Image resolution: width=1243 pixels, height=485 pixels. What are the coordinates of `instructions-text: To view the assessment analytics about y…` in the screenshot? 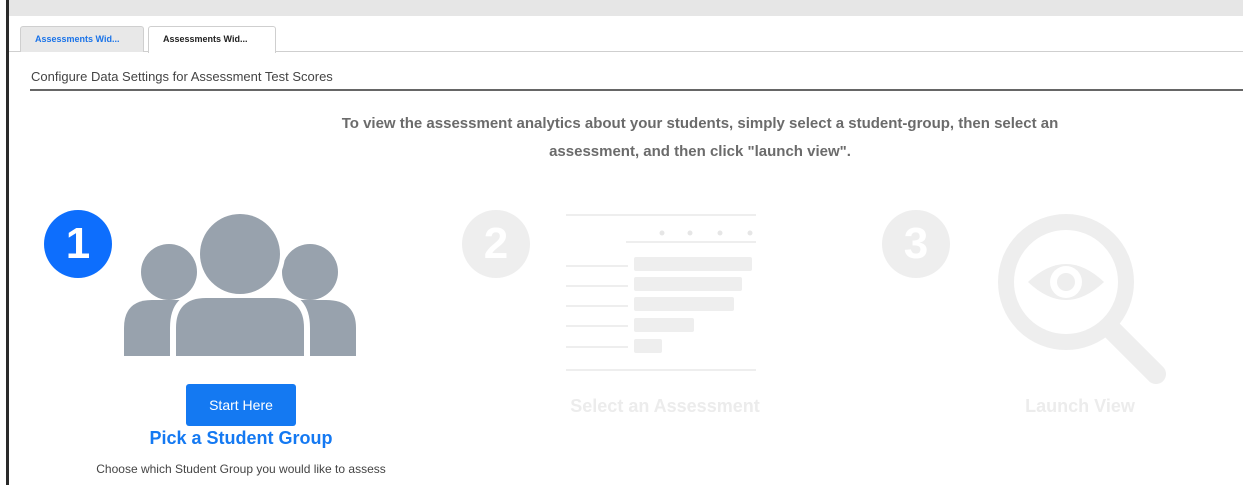 It's located at (696, 138).